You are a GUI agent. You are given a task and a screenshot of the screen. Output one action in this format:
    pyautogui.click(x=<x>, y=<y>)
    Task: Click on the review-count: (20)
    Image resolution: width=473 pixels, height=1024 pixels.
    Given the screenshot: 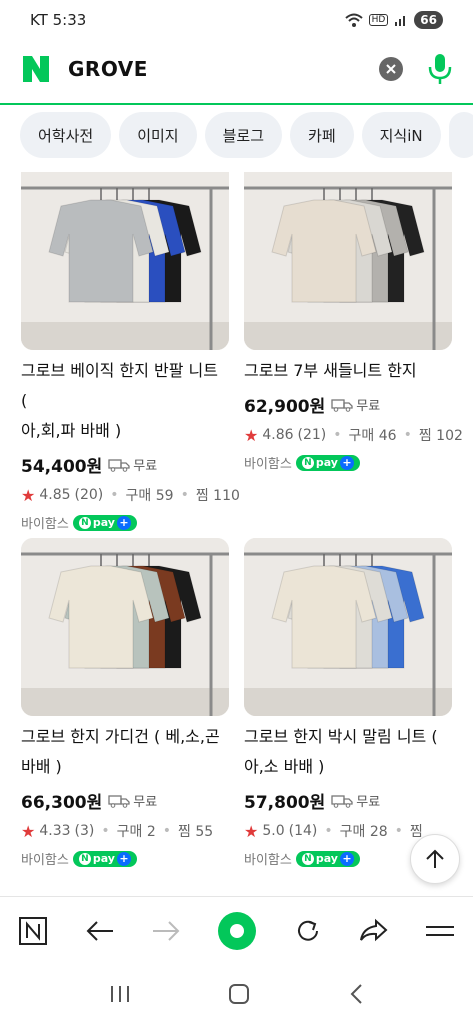 What is the action you would take?
    pyautogui.click(x=89, y=495)
    